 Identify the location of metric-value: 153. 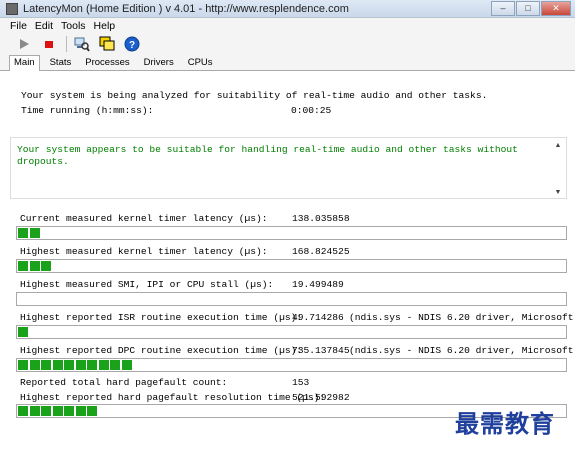
(301, 382).